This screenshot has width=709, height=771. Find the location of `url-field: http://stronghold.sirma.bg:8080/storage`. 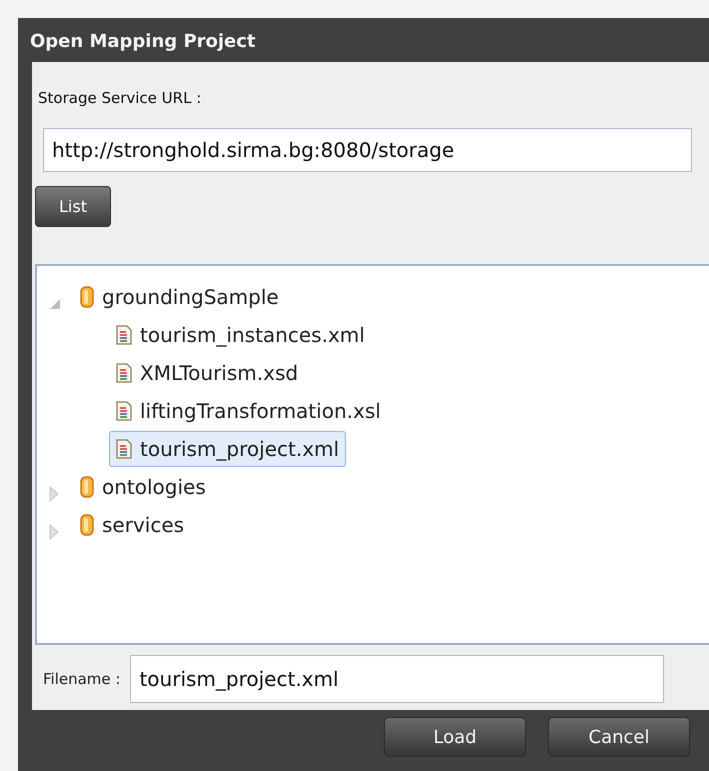

url-field: http://stronghold.sirma.bg:8080/storage is located at coordinates (367, 150).